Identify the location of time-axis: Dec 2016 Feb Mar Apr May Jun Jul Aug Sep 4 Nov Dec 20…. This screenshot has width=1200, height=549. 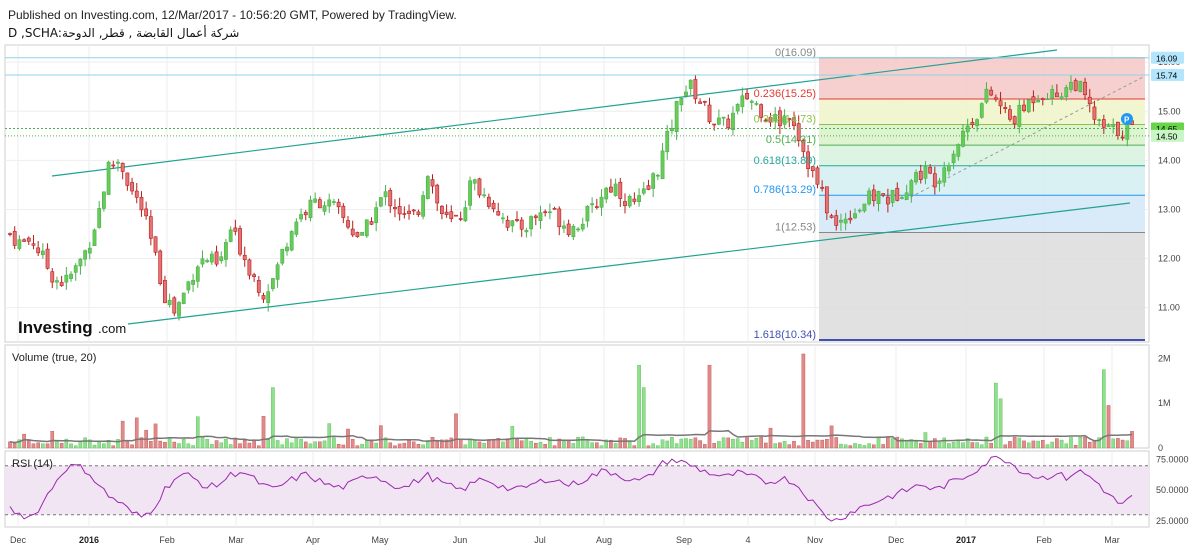
(565, 540).